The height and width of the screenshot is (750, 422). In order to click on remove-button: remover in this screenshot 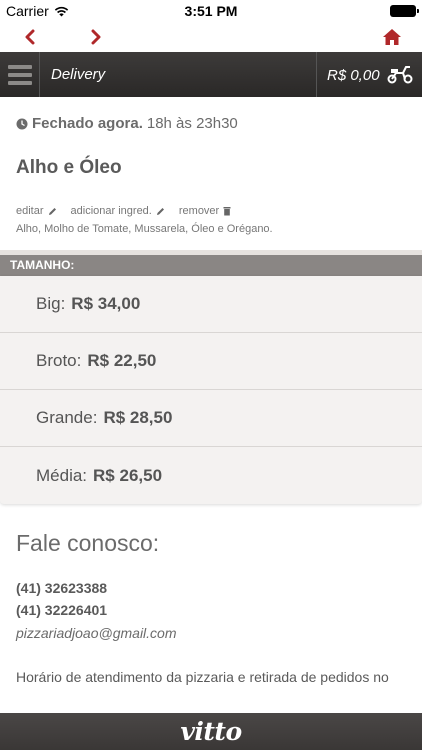, I will do `click(205, 211)`.